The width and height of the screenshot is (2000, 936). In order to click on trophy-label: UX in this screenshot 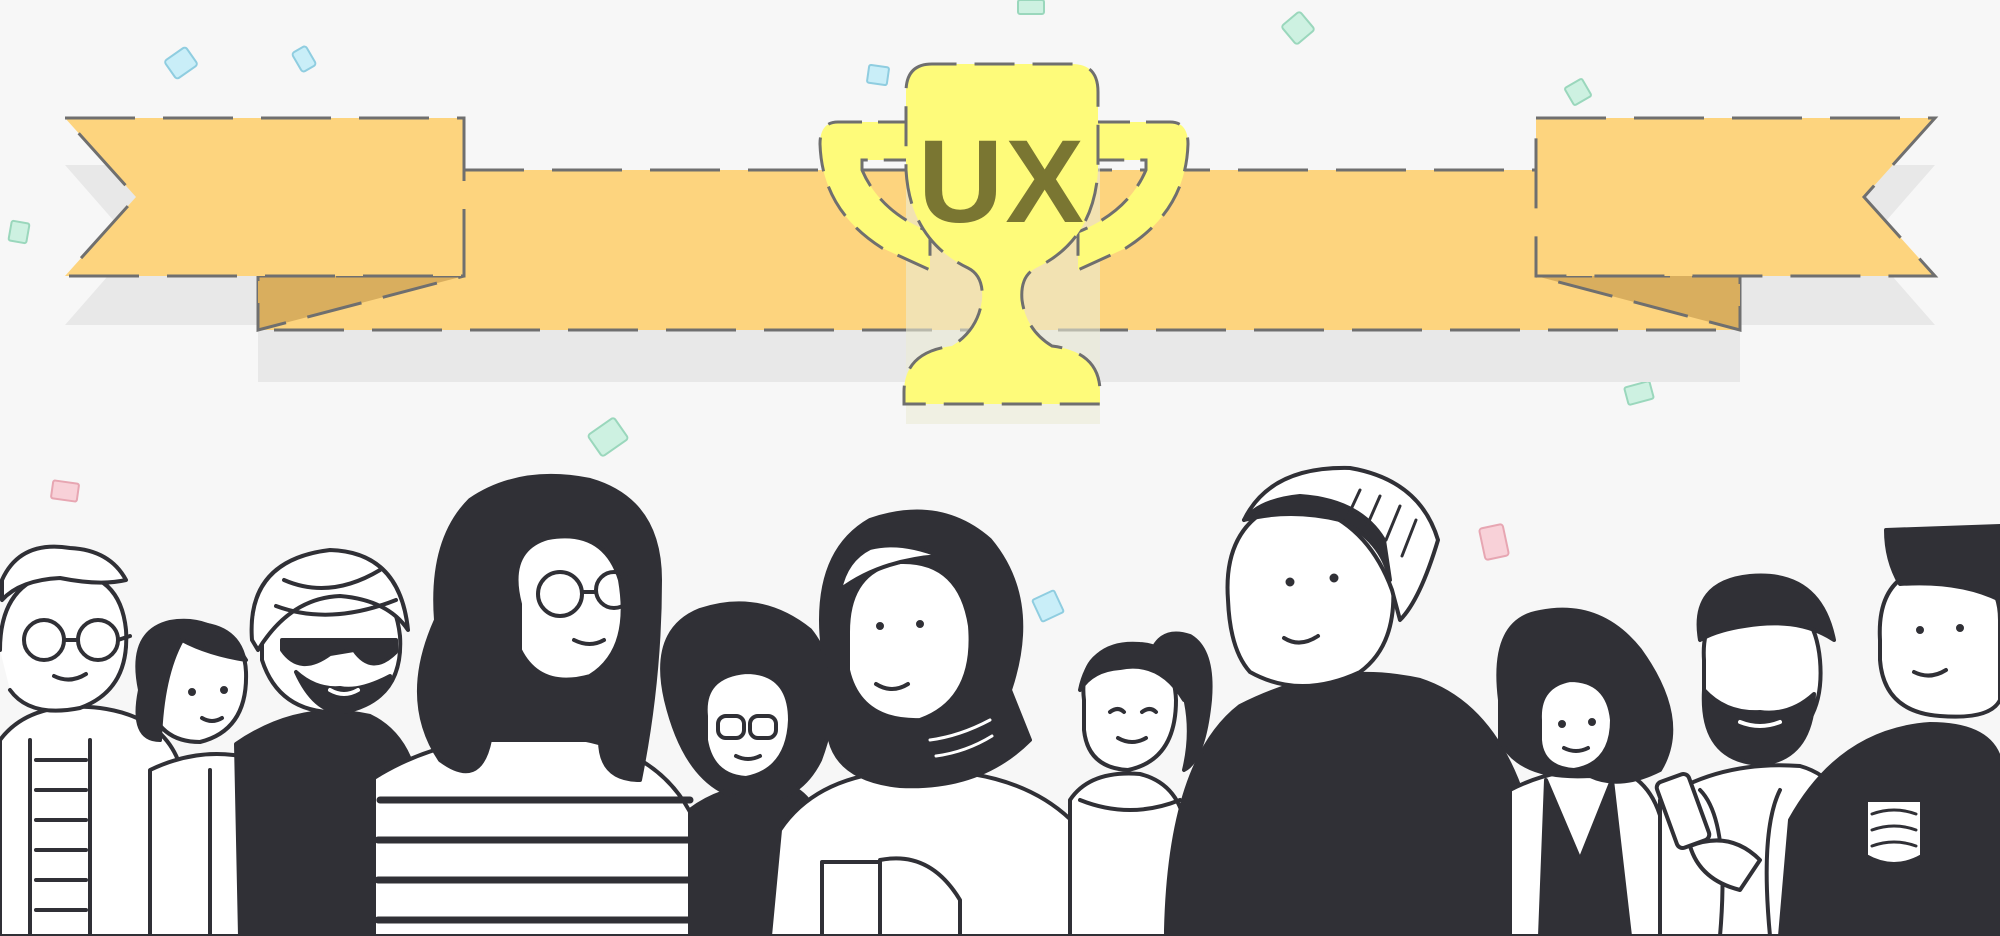, I will do `click(1002, 182)`.